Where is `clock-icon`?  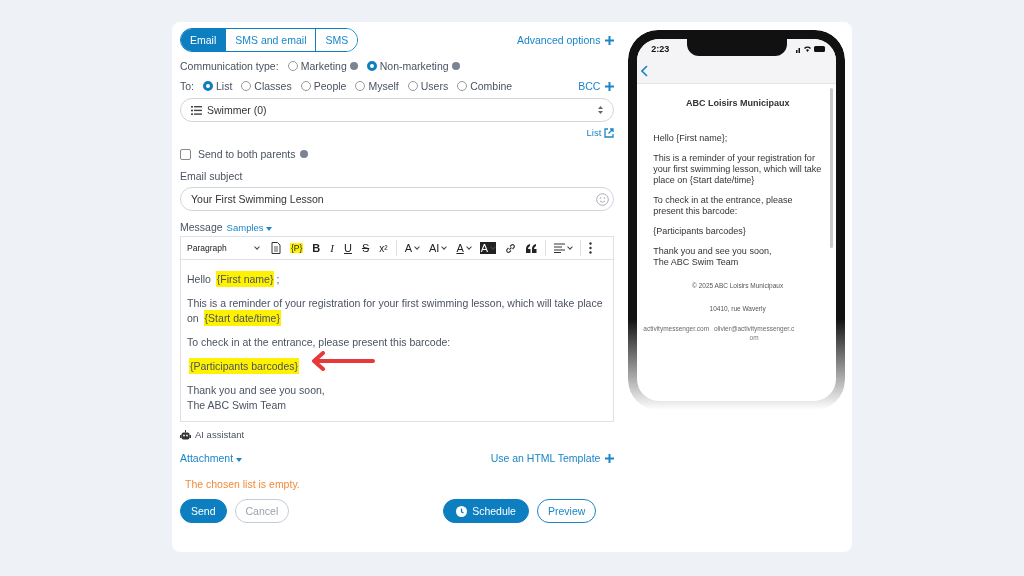 clock-icon is located at coordinates (462, 511).